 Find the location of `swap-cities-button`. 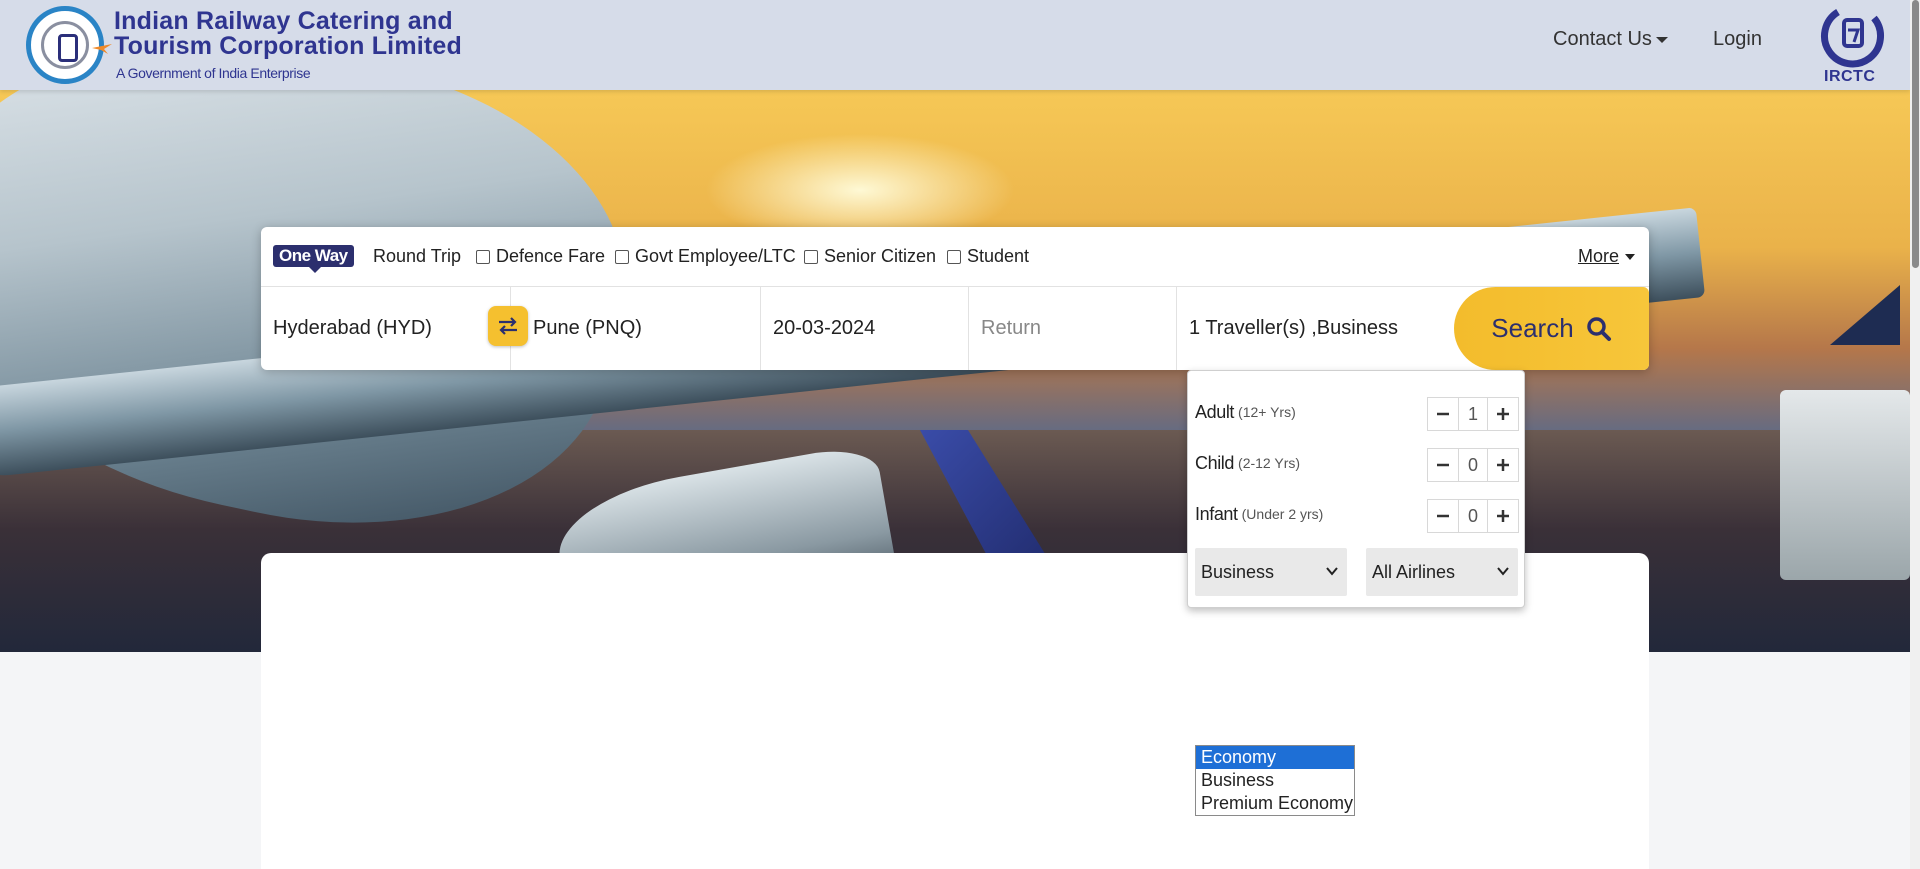

swap-cities-button is located at coordinates (508, 326).